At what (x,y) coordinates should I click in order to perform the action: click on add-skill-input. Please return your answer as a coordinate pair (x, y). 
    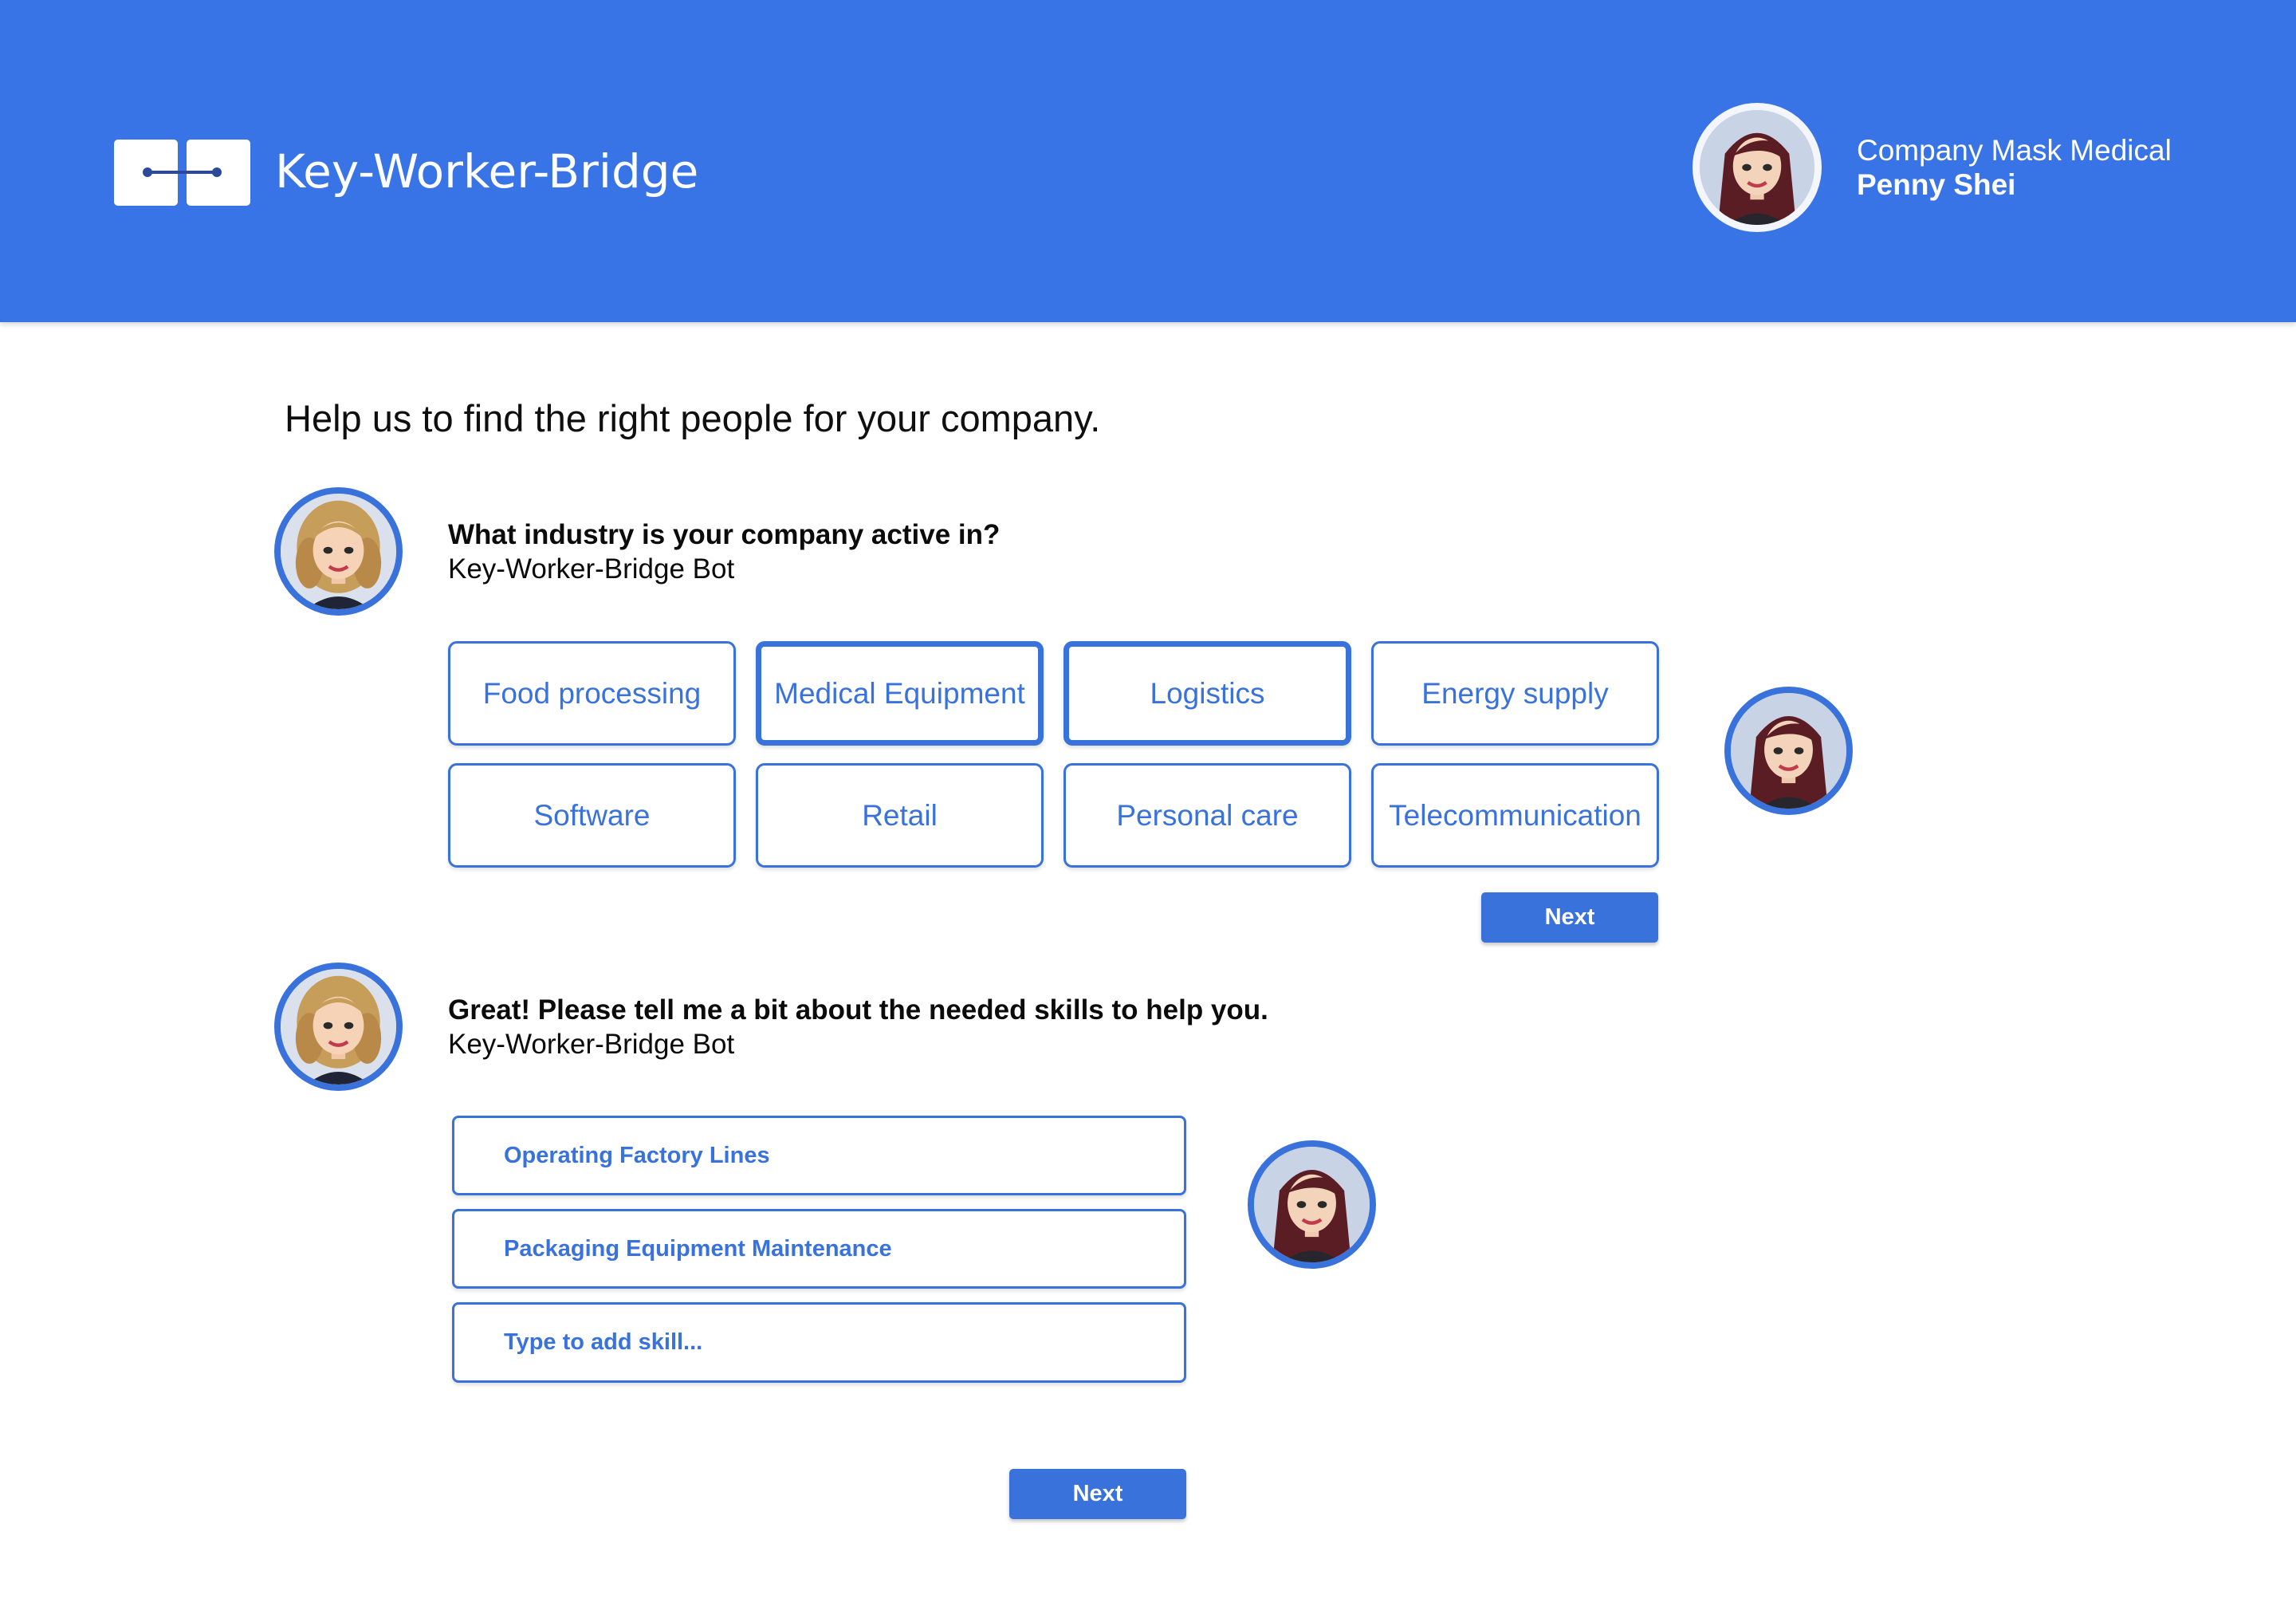
    Looking at the image, I should click on (819, 1342).